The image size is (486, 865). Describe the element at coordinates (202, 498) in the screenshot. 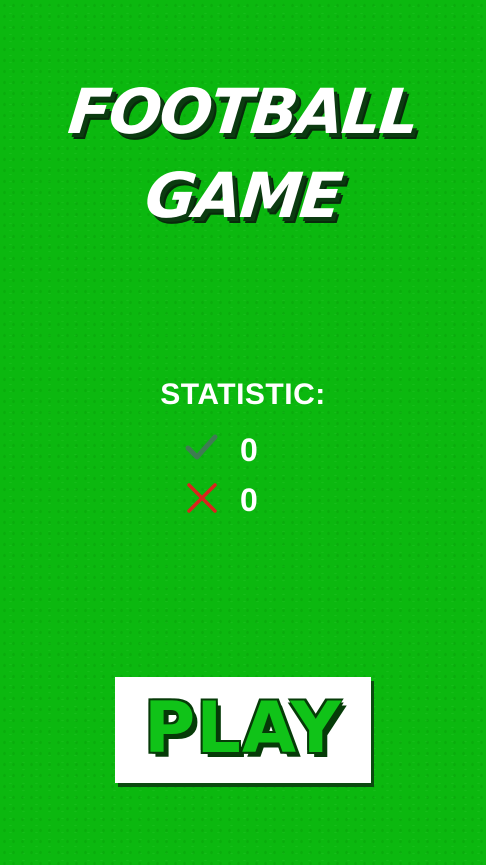

I see `cross-icon` at that location.